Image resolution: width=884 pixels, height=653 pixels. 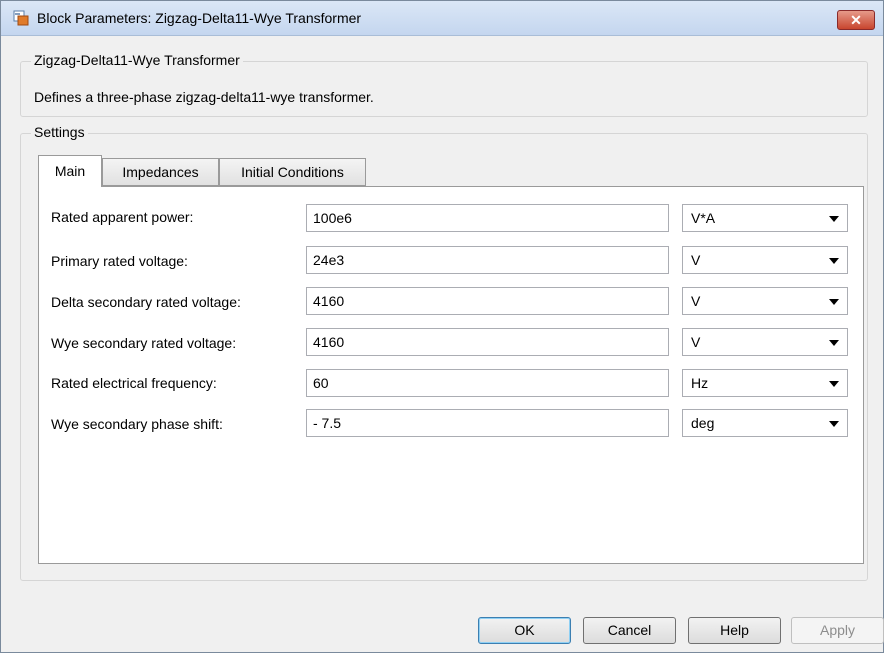 I want to click on unit-value: deg, so click(x=703, y=423).